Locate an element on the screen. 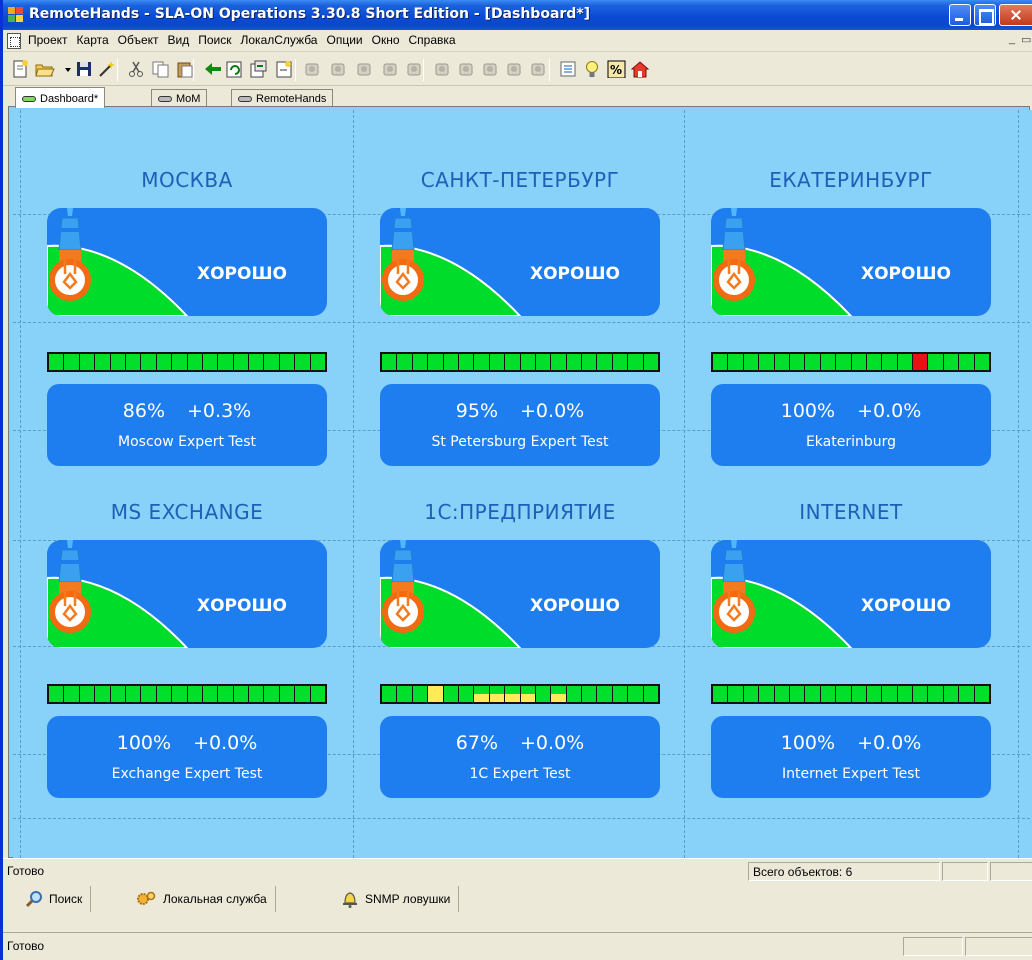 This screenshot has height=960, width=1032. metric-card: 100% +0.0% Ekaterinburg is located at coordinates (851, 425).